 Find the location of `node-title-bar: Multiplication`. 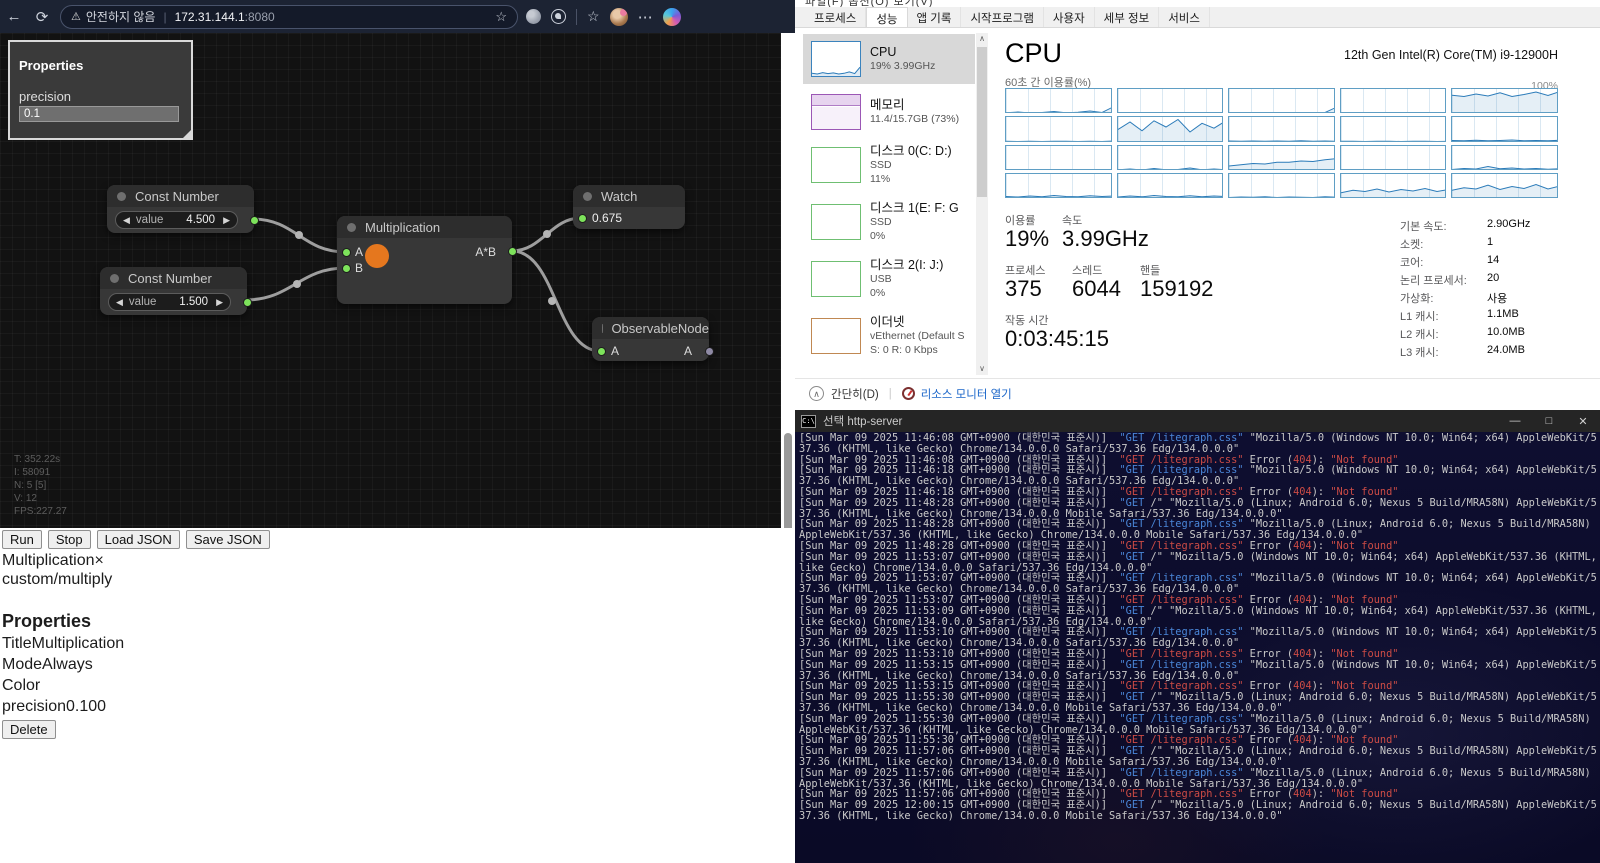

node-title-bar: Multiplication is located at coordinates (424, 227).